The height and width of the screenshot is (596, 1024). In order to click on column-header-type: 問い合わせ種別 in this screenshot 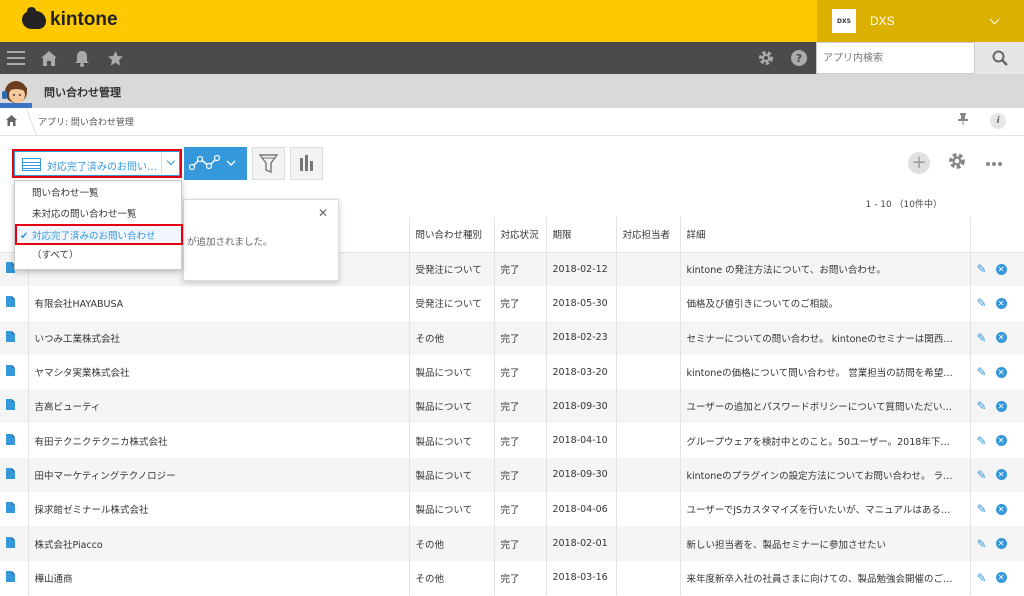, I will do `click(451, 235)`.